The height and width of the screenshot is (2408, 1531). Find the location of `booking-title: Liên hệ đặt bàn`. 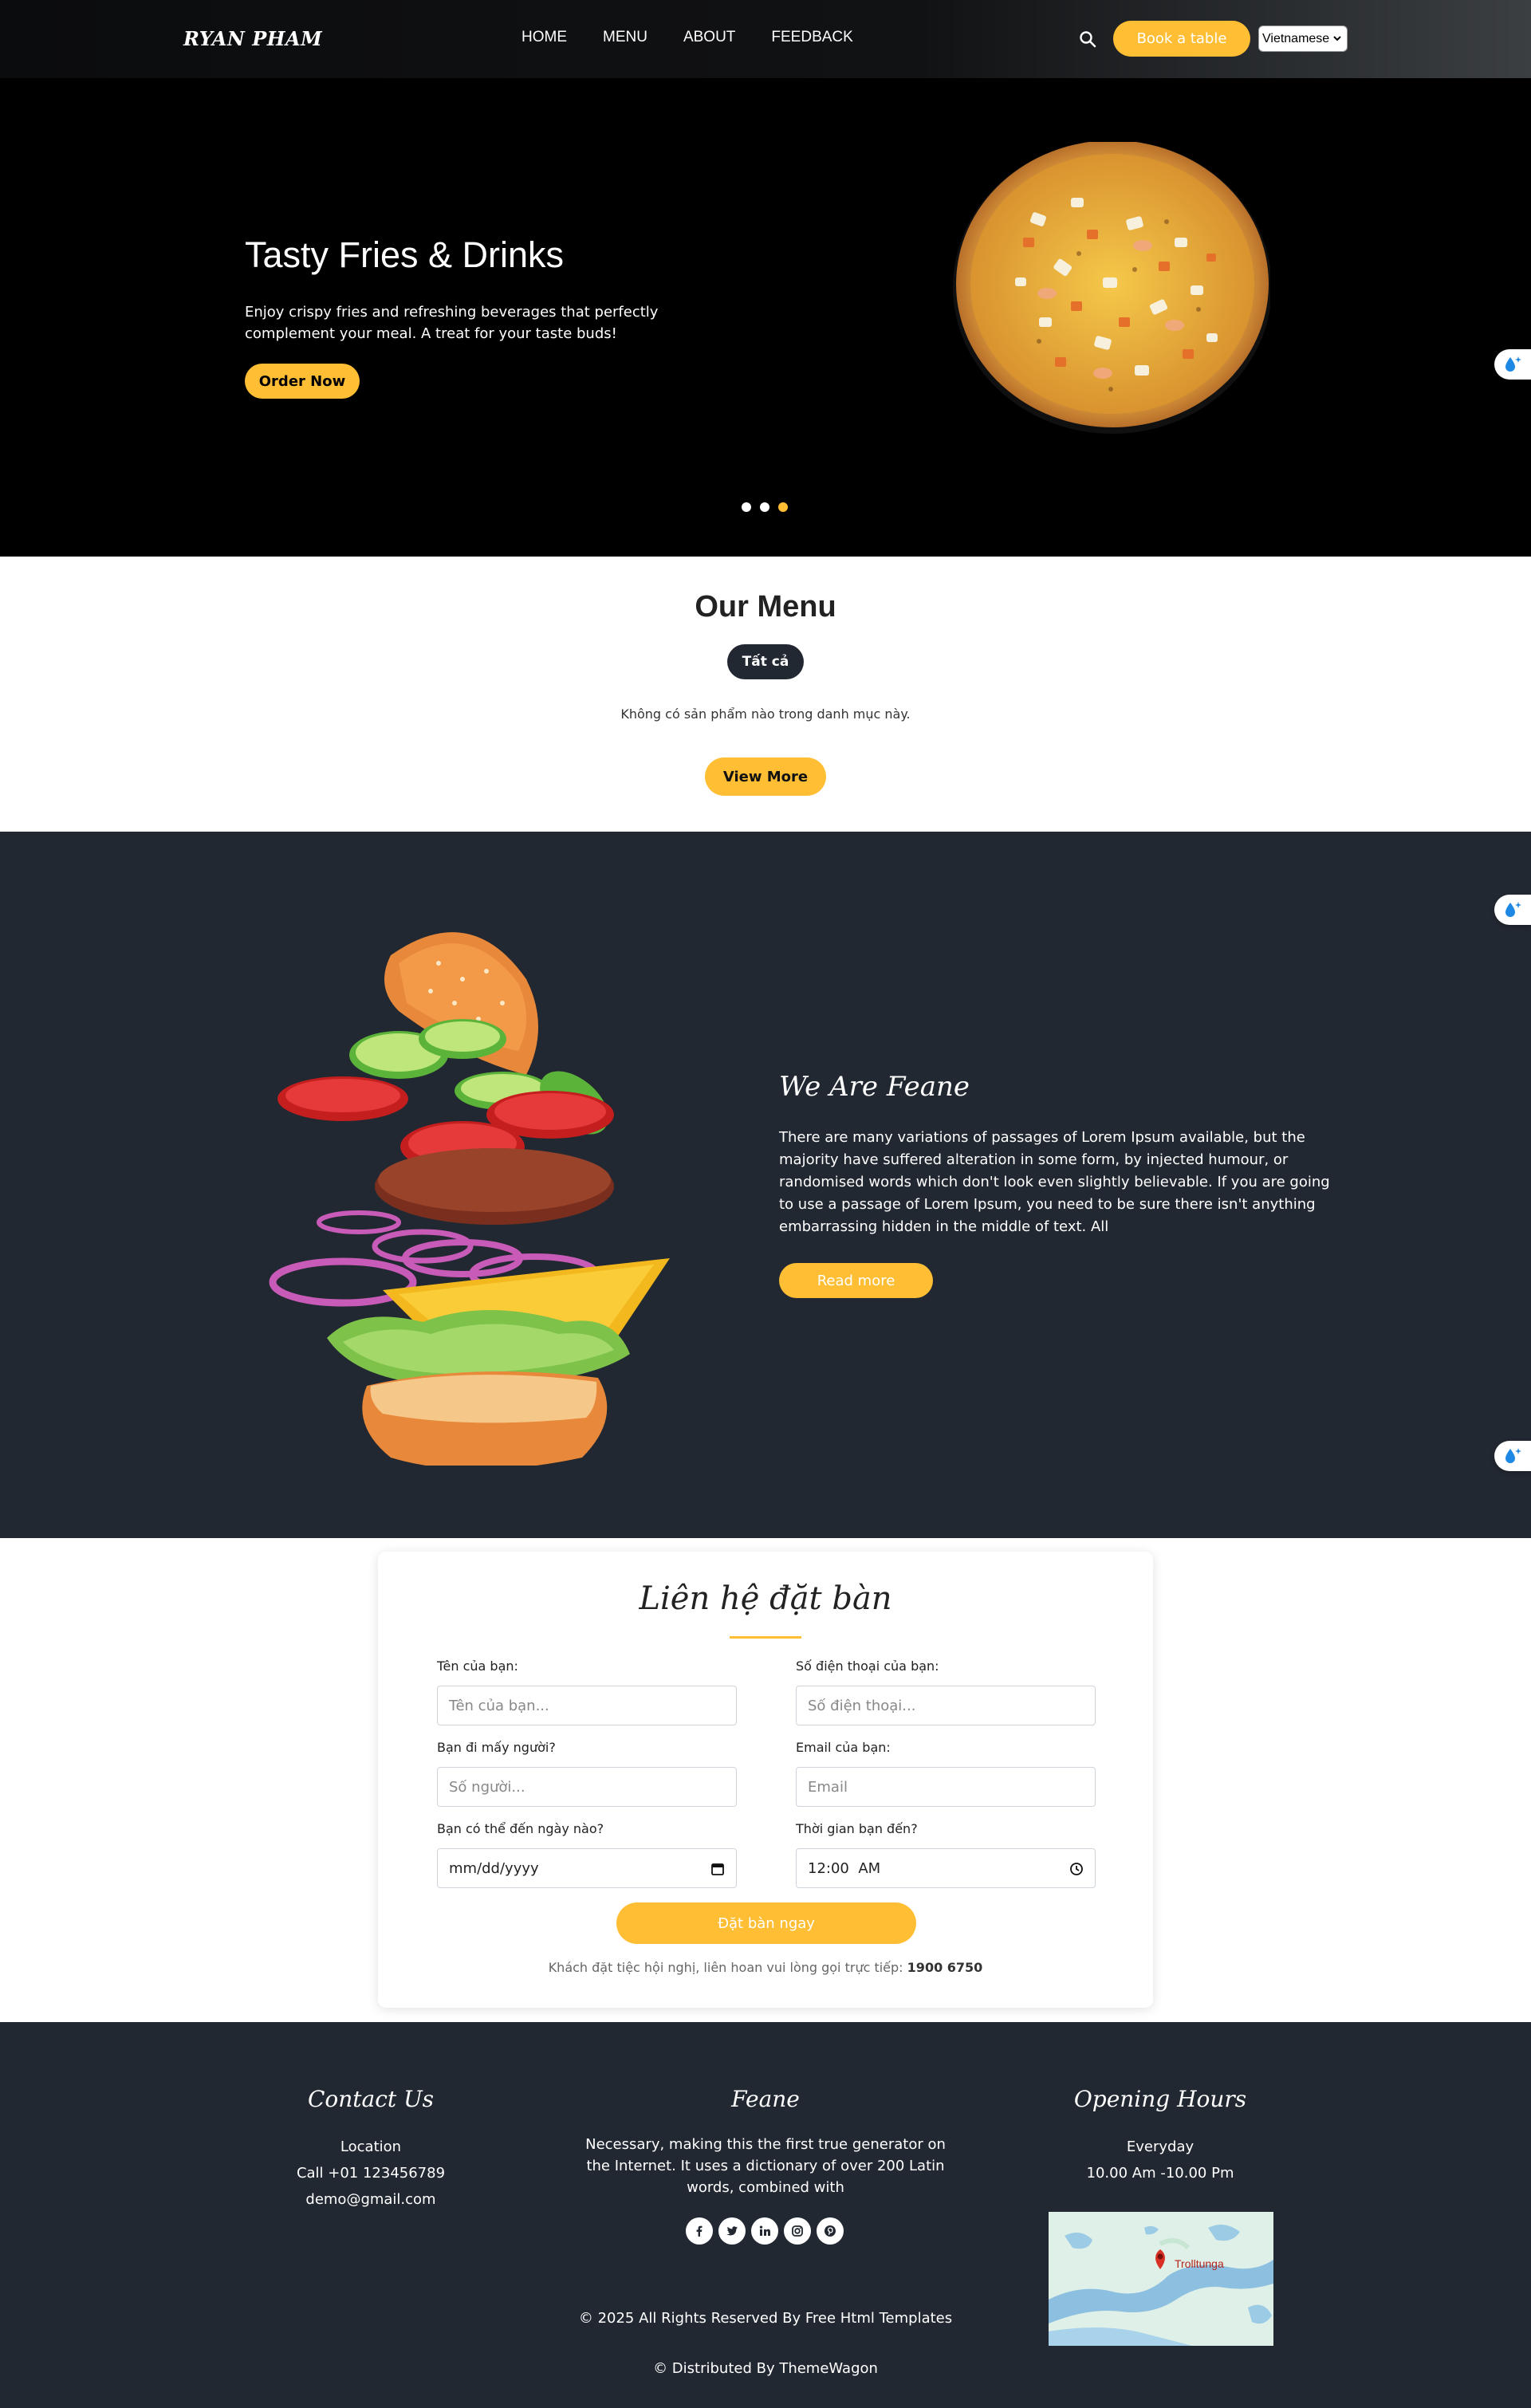

booking-title: Liên hệ đặt bàn is located at coordinates (765, 1598).